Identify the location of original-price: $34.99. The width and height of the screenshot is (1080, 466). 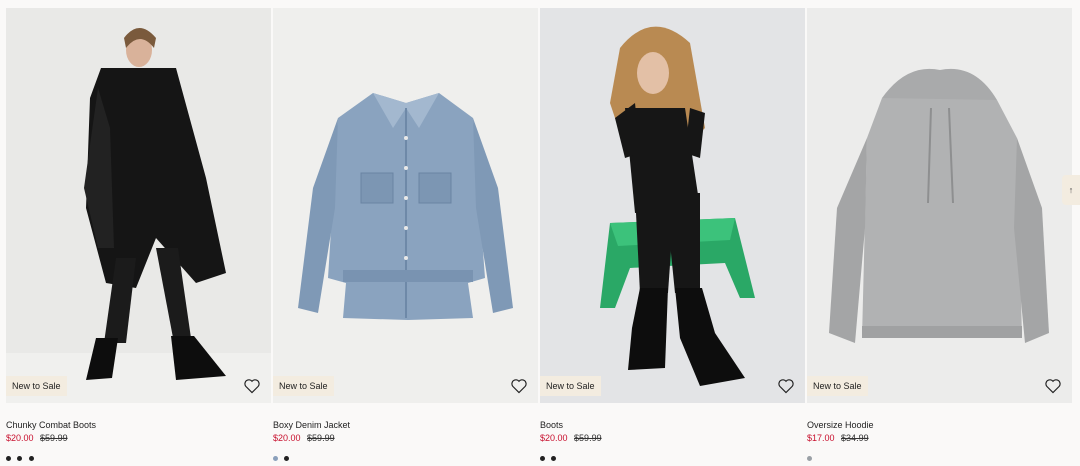
(855, 438).